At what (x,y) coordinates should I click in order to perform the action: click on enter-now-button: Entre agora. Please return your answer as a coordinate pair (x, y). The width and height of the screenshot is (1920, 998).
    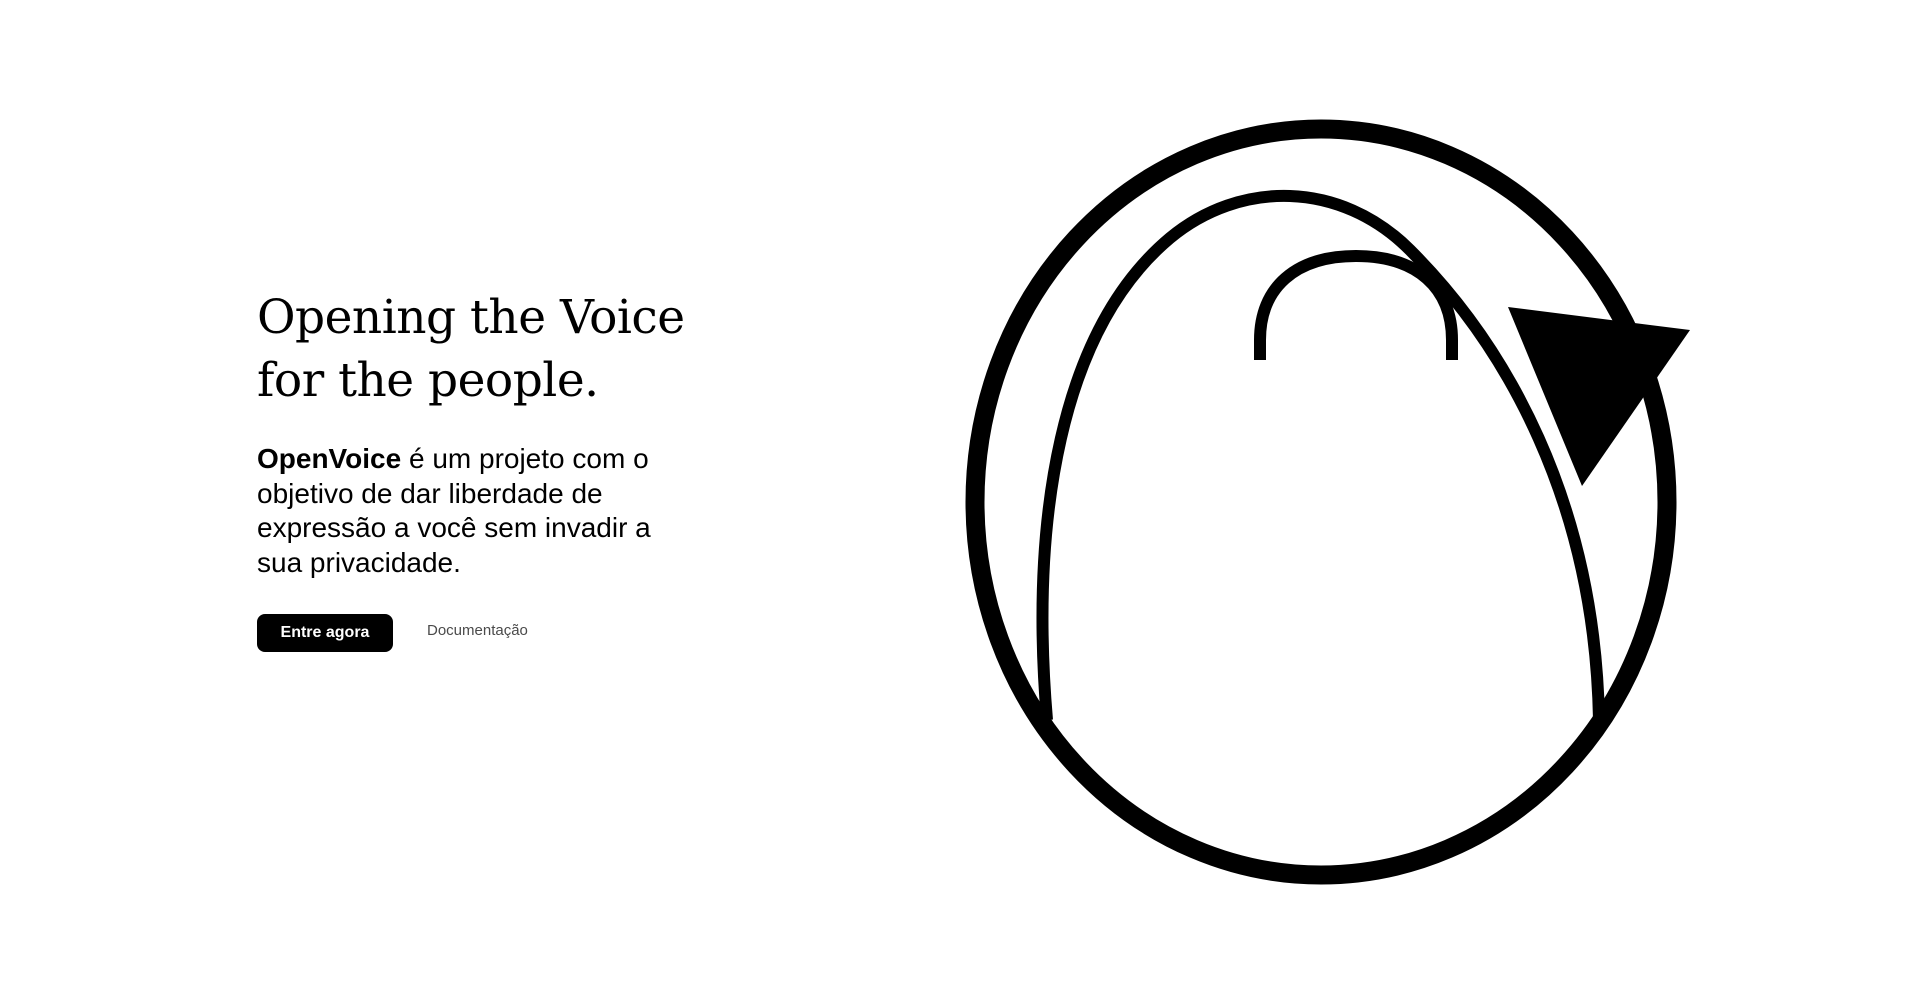
    Looking at the image, I should click on (325, 633).